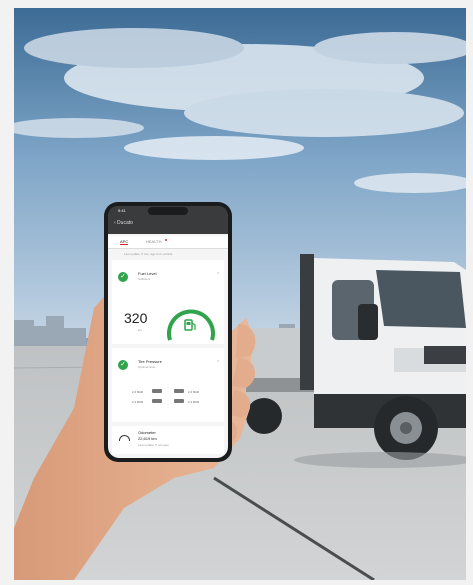 This screenshot has width=473, height=585. What do you see at coordinates (122, 210) in the screenshot?
I see `status-time: 9:41` at bounding box center [122, 210].